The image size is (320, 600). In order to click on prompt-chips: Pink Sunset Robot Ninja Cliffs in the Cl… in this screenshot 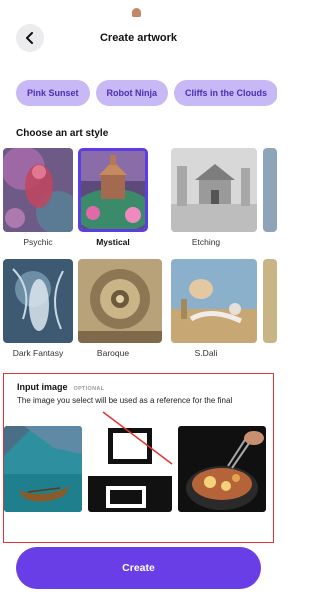, I will do `click(146, 93)`.